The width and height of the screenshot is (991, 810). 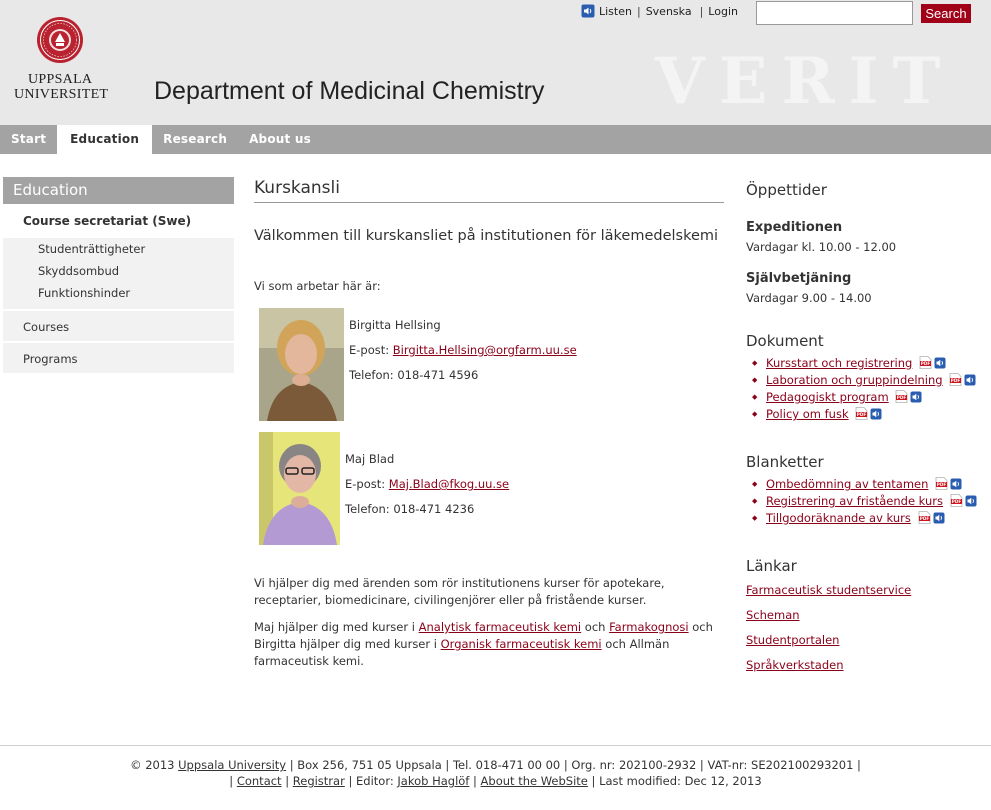 What do you see at coordinates (785, 341) in the screenshot?
I see `documents-heading: Dokument` at bounding box center [785, 341].